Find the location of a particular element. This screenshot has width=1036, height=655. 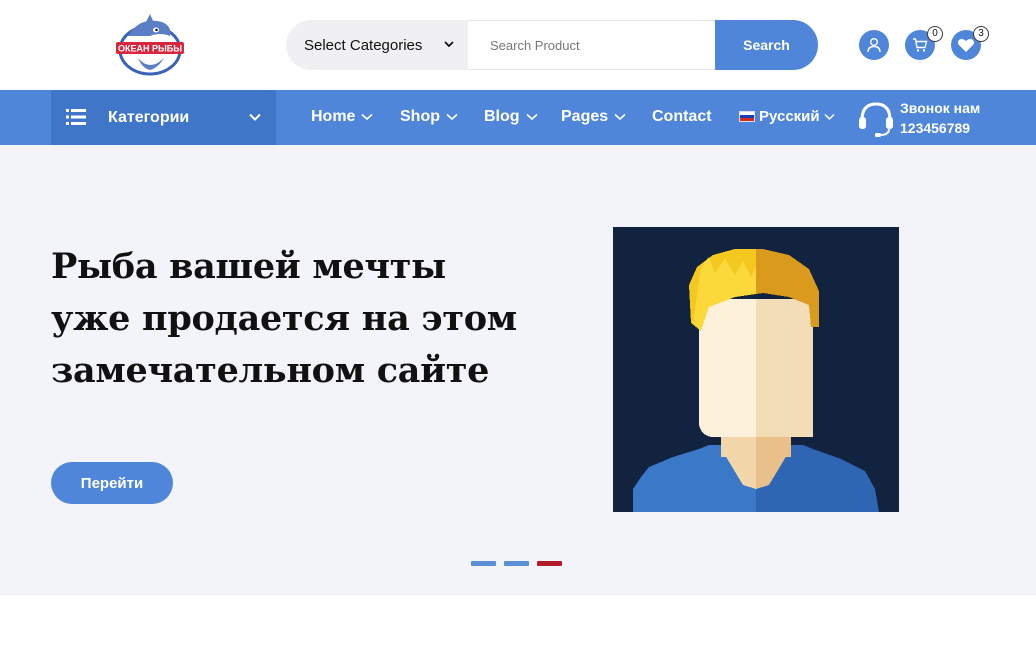

nav-item-label: Home is located at coordinates (333, 116).